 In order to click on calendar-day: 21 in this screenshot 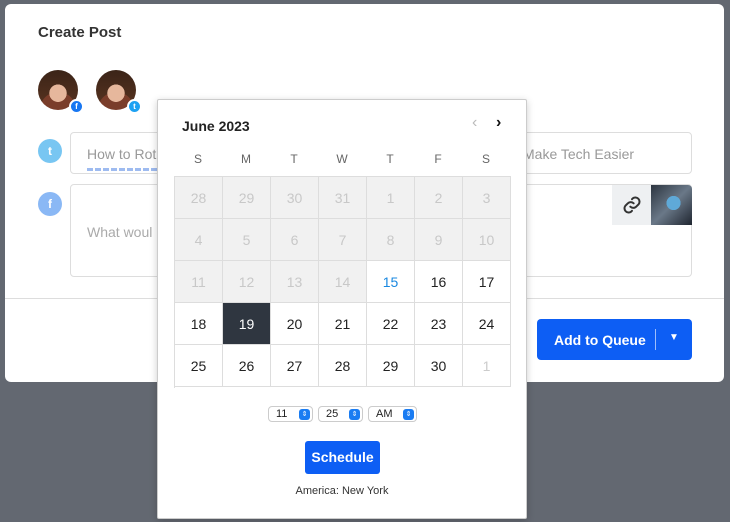, I will do `click(343, 324)`.